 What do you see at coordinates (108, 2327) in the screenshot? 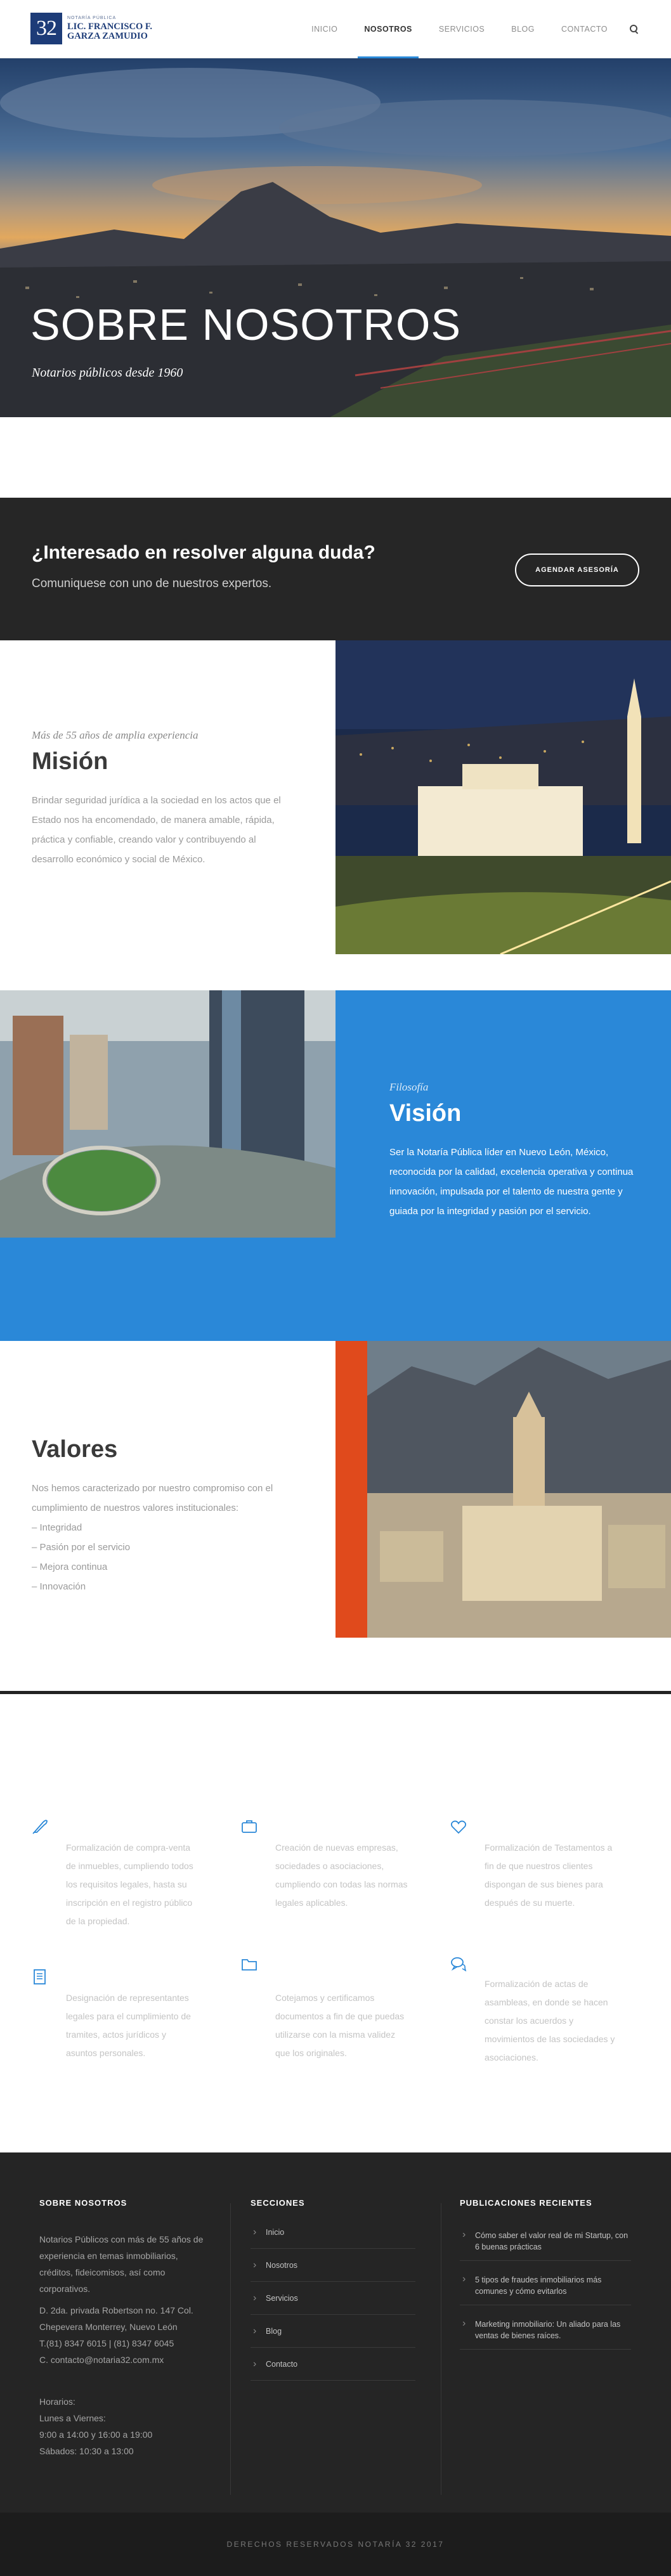
I see `footer-address-2: Chepevera Monterrey, Nuevo León` at bounding box center [108, 2327].